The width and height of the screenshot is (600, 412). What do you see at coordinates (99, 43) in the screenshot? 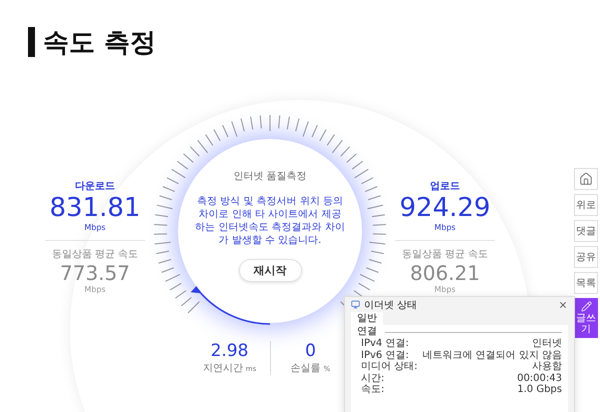
I see `page-title: 속도 측정` at bounding box center [99, 43].